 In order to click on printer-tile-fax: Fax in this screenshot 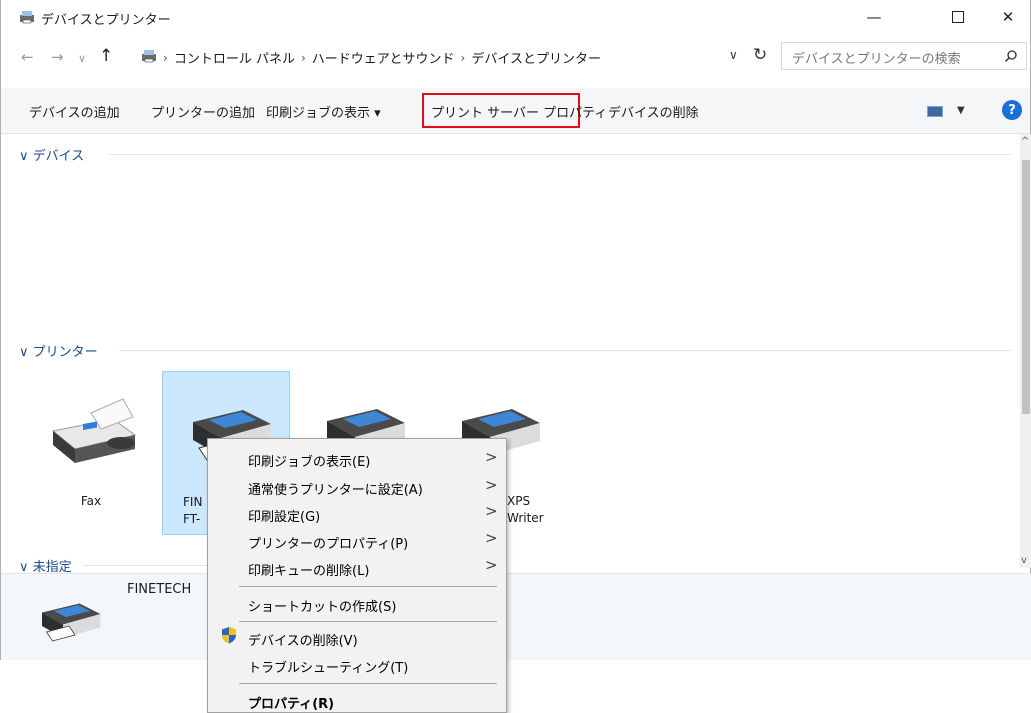, I will do `click(91, 453)`.